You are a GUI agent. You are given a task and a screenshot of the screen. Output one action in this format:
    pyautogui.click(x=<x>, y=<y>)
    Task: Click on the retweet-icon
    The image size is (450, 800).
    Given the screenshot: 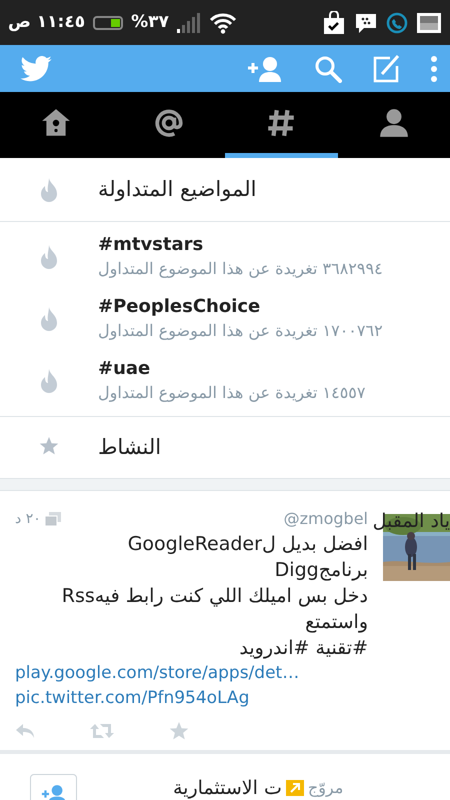 What is the action you would take?
    pyautogui.click(x=102, y=730)
    